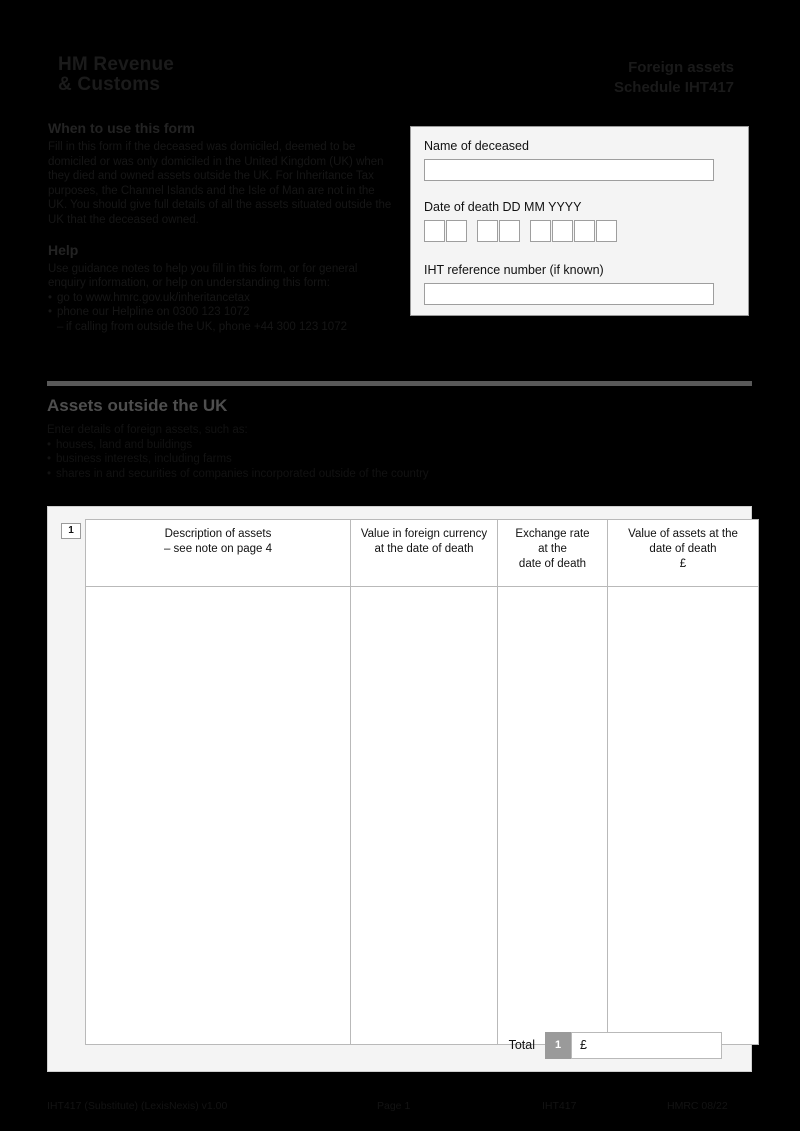 This screenshot has width=800, height=1131. Describe the element at coordinates (282, 1045) in the screenshot. I see `total-spacer` at that location.